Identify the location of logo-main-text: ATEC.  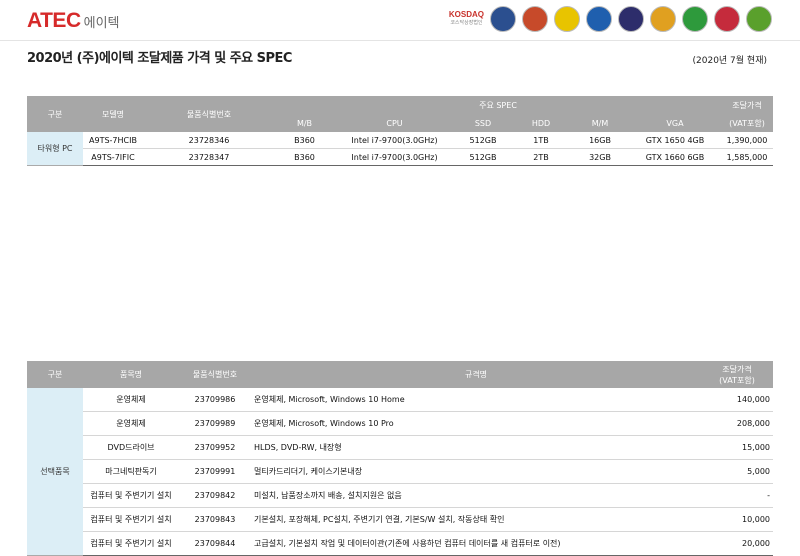
(54, 20).